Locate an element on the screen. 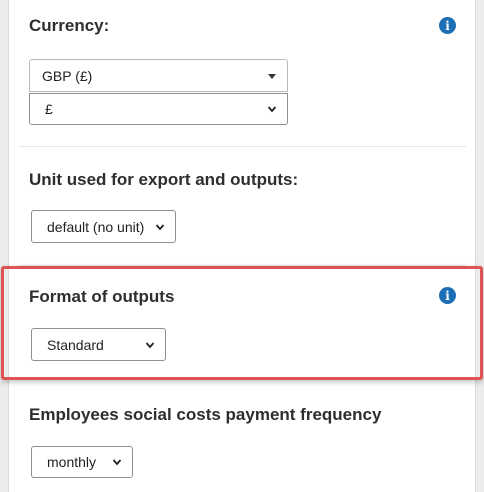 The height and width of the screenshot is (492, 484). section-divider is located at coordinates (242, 146).